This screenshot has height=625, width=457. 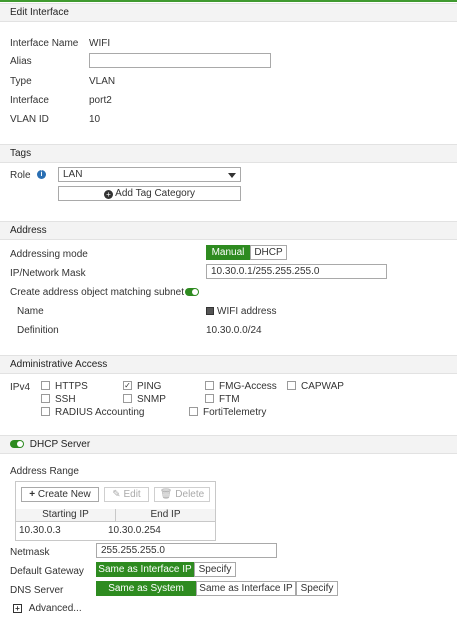 I want to click on mode-dhcp-button: DHCP, so click(x=268, y=252).